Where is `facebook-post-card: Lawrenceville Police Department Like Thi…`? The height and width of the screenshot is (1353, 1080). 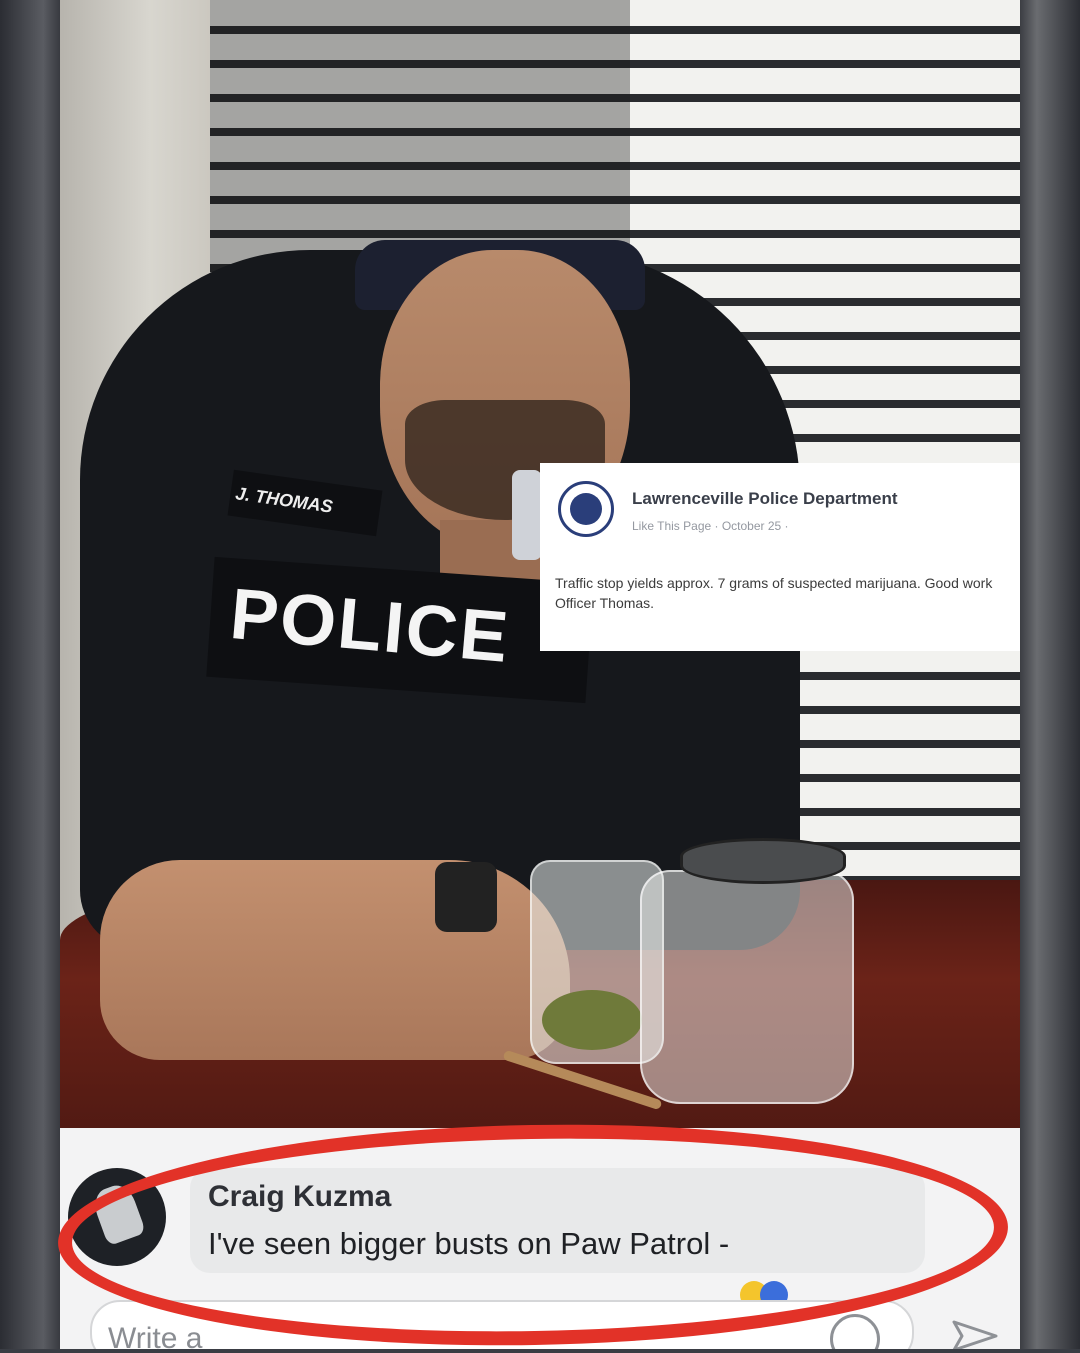
facebook-post-card: Lawrenceville Police Department Like Thi… is located at coordinates (780, 557).